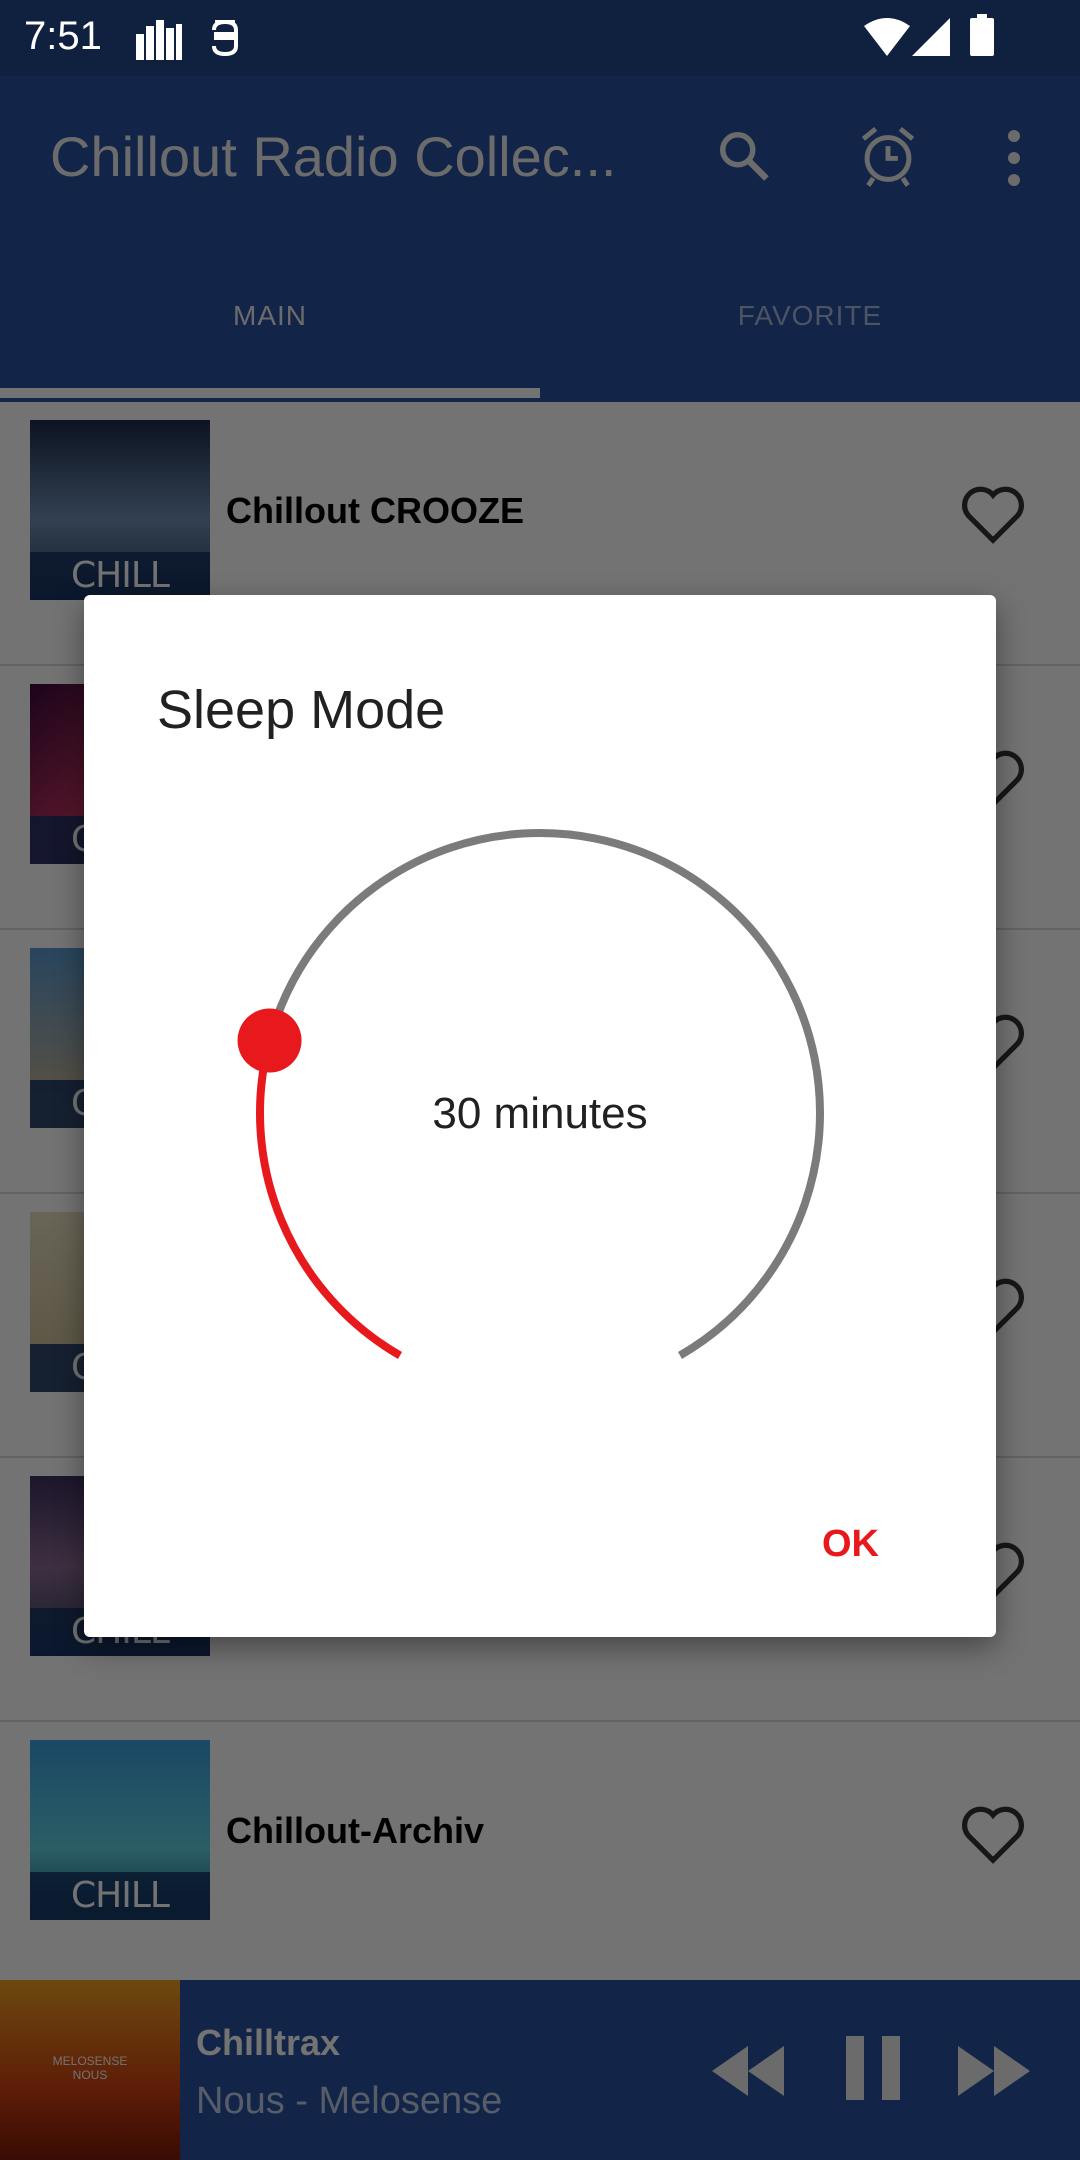 This screenshot has height=2160, width=1080. I want to click on station-title: Chillout-Archiv, so click(355, 1830).